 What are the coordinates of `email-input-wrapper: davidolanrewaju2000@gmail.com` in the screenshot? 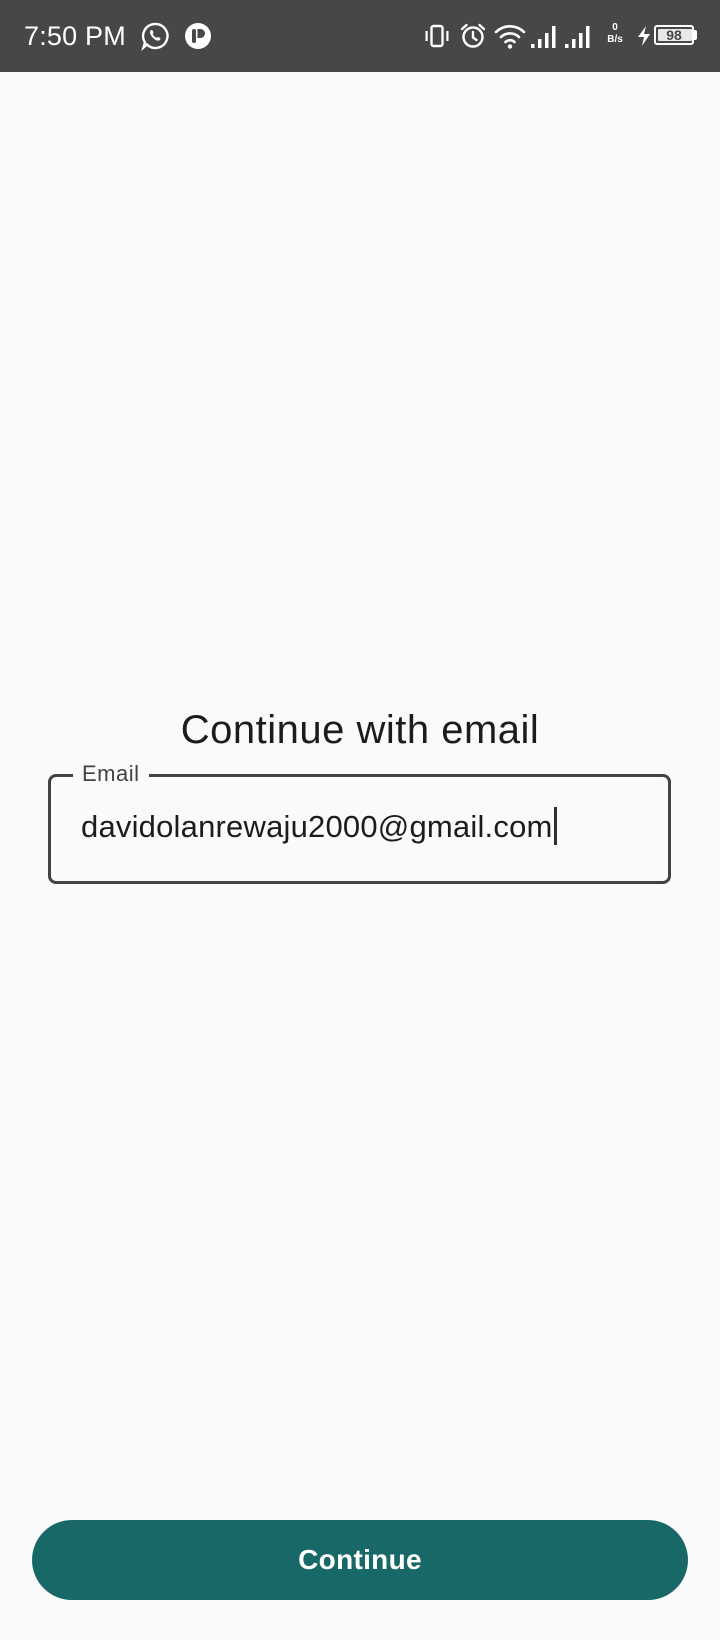 It's located at (319, 827).